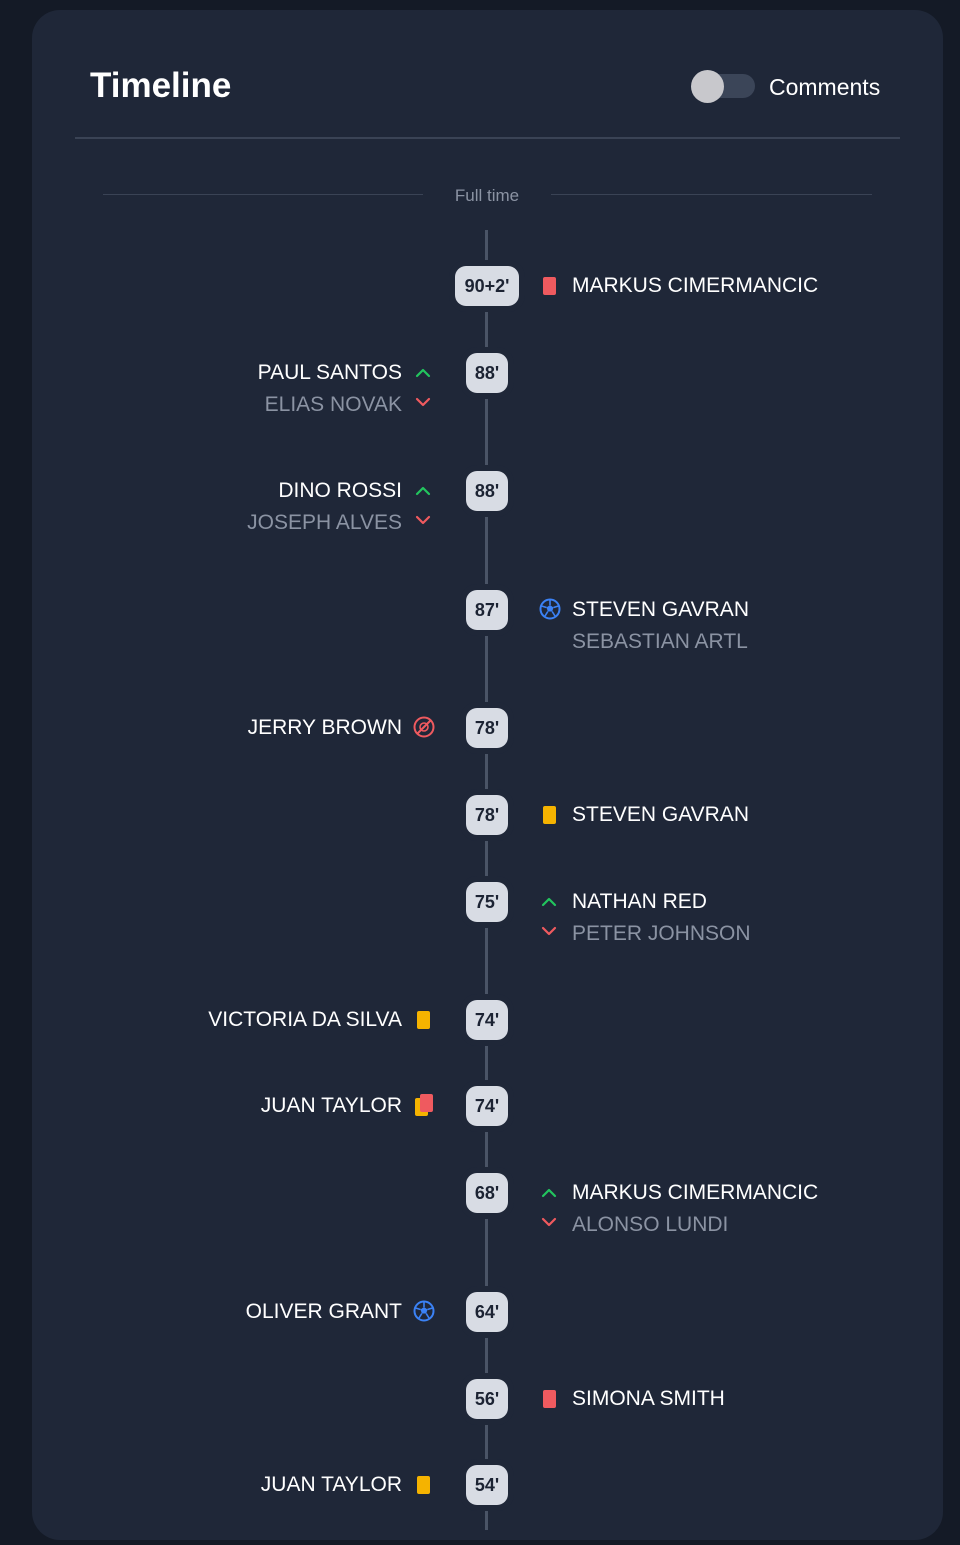 The height and width of the screenshot is (1545, 960). I want to click on secondary-player-name: SEBASTIAN ARTL, so click(660, 641).